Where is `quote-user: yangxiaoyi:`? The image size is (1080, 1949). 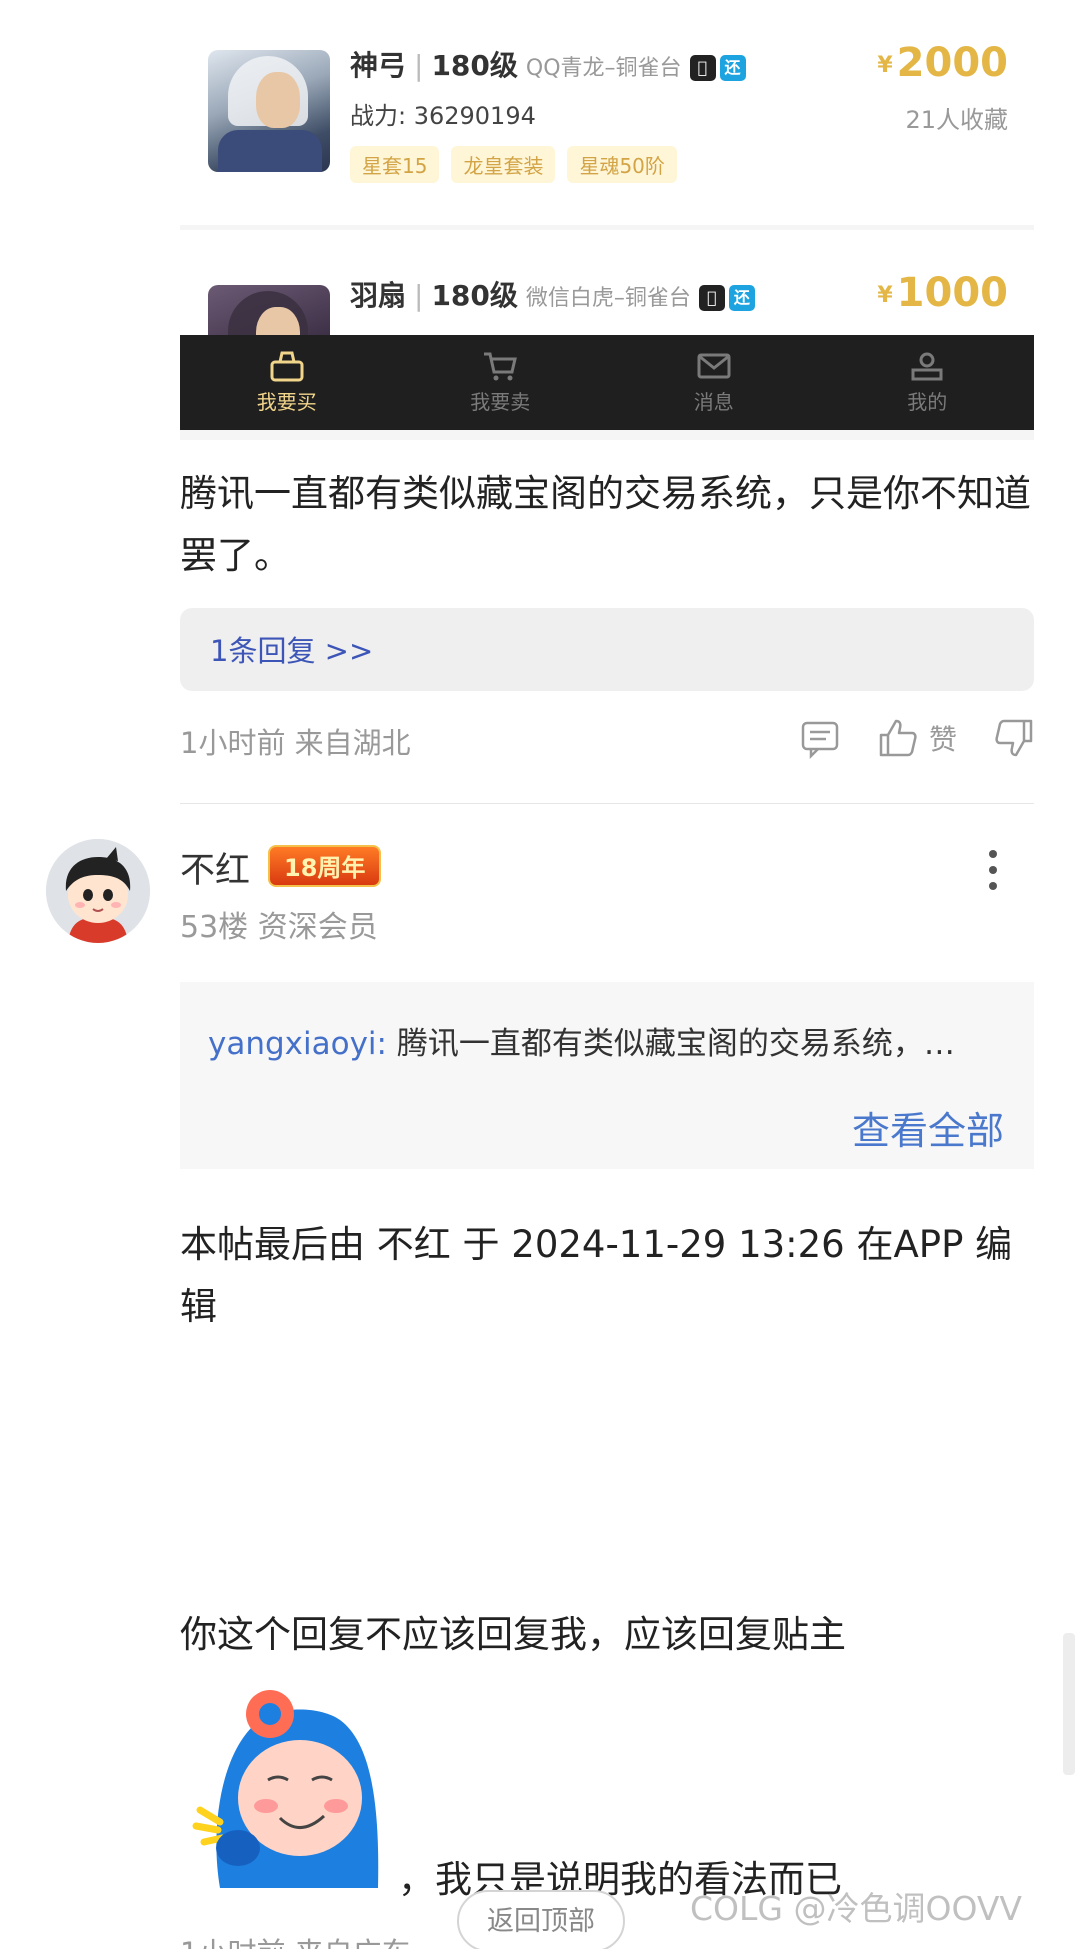
quote-user: yangxiaoyi: is located at coordinates (297, 1044).